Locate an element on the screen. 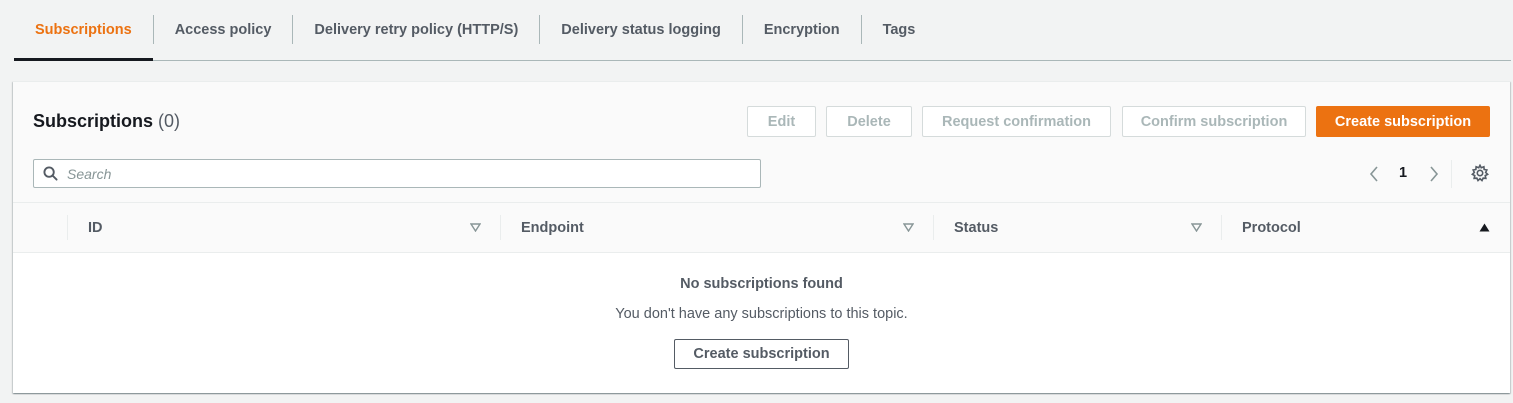 This screenshot has height=403, width=1513. chevron-left-icon is located at coordinates (1374, 174).